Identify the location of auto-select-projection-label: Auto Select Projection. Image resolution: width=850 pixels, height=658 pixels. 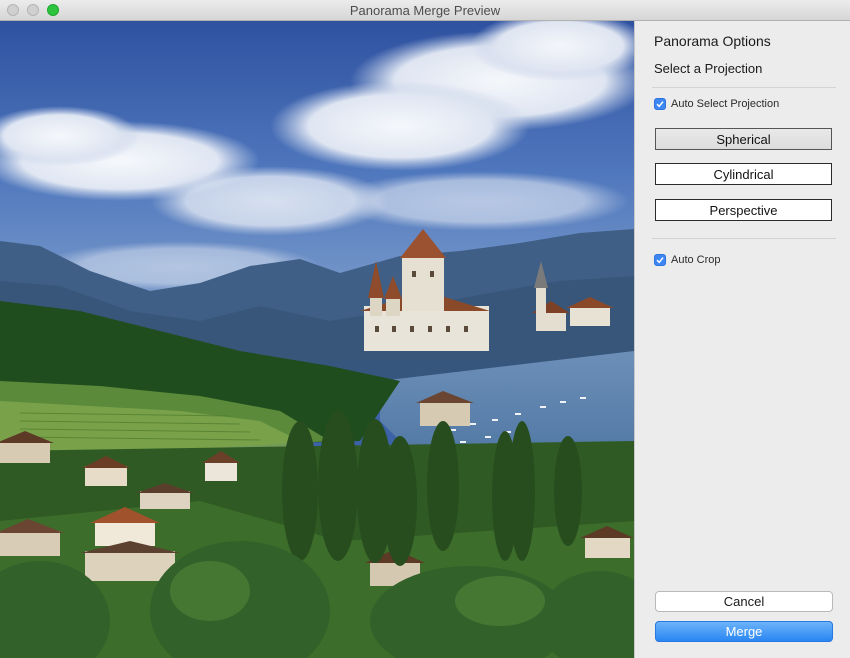
(725, 104).